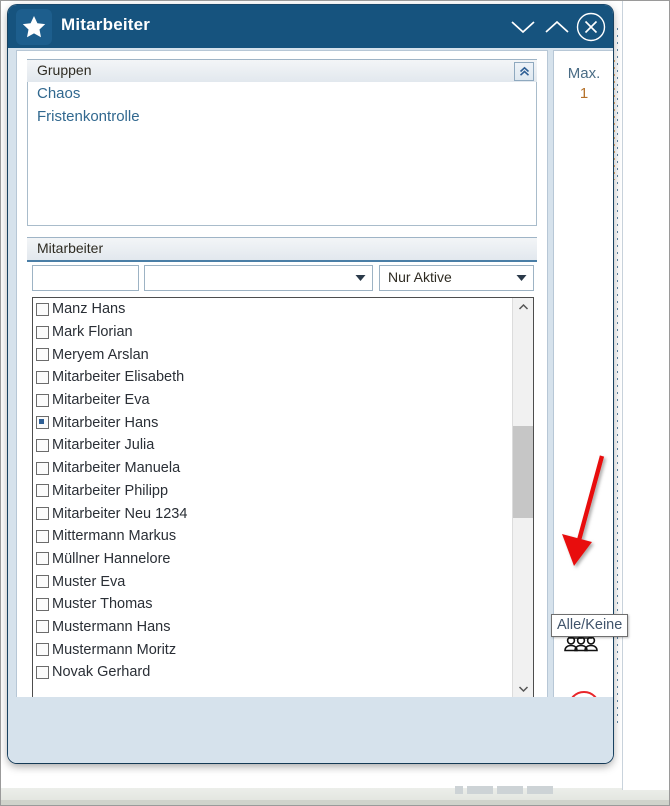  I want to click on list-item-label: Mitarbeiter Eva, so click(101, 400).